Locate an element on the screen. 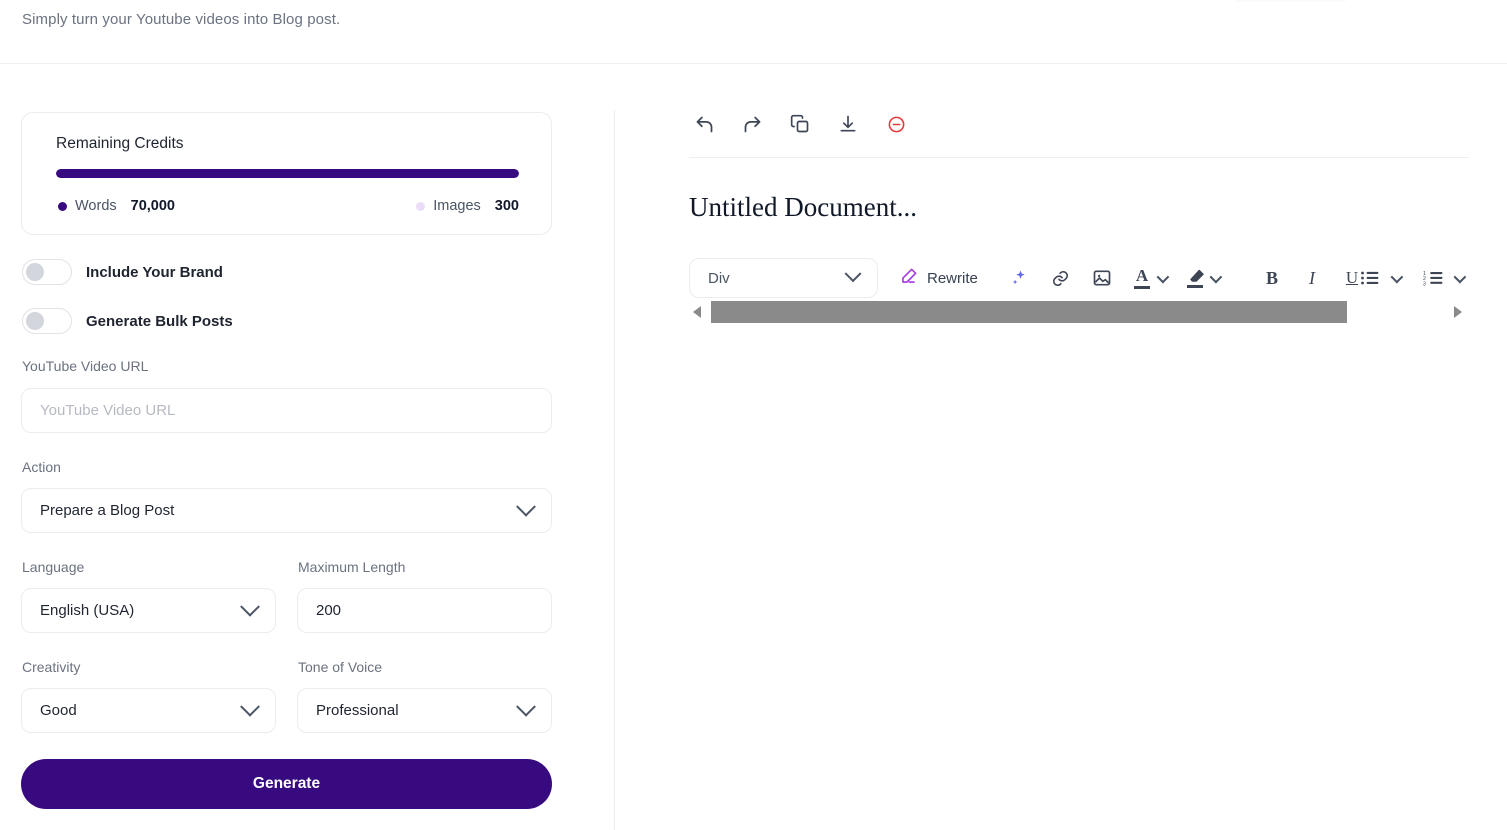  link-icon is located at coordinates (1060, 278).